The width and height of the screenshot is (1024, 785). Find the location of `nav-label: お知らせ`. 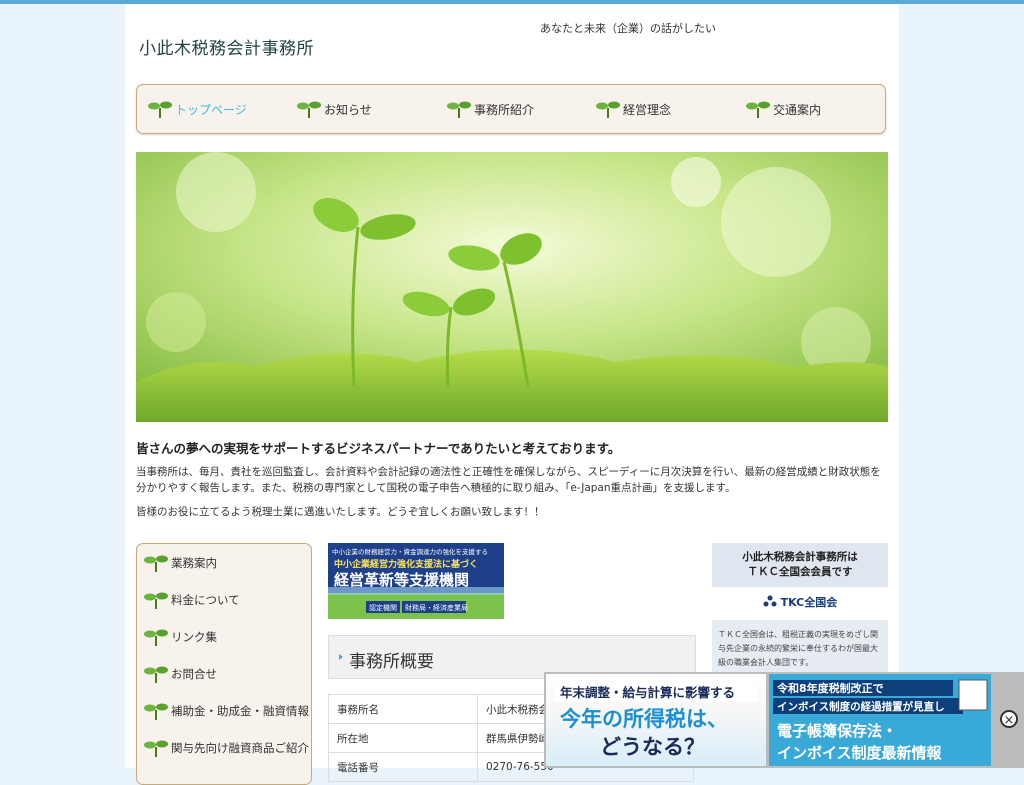

nav-label: お知らせ is located at coordinates (348, 109).